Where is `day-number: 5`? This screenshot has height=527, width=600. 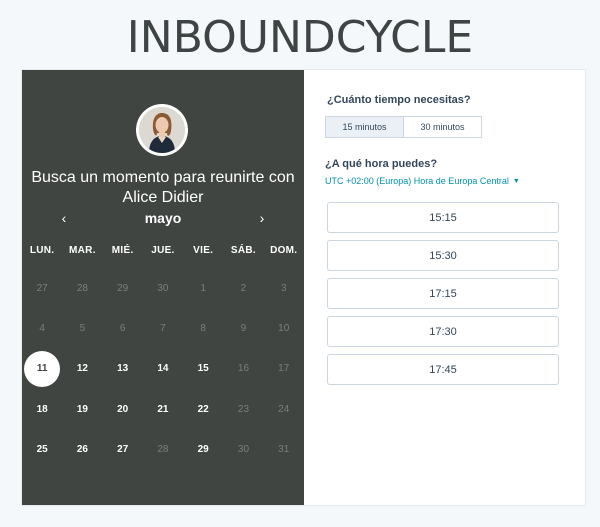
day-number: 5 is located at coordinates (82, 328).